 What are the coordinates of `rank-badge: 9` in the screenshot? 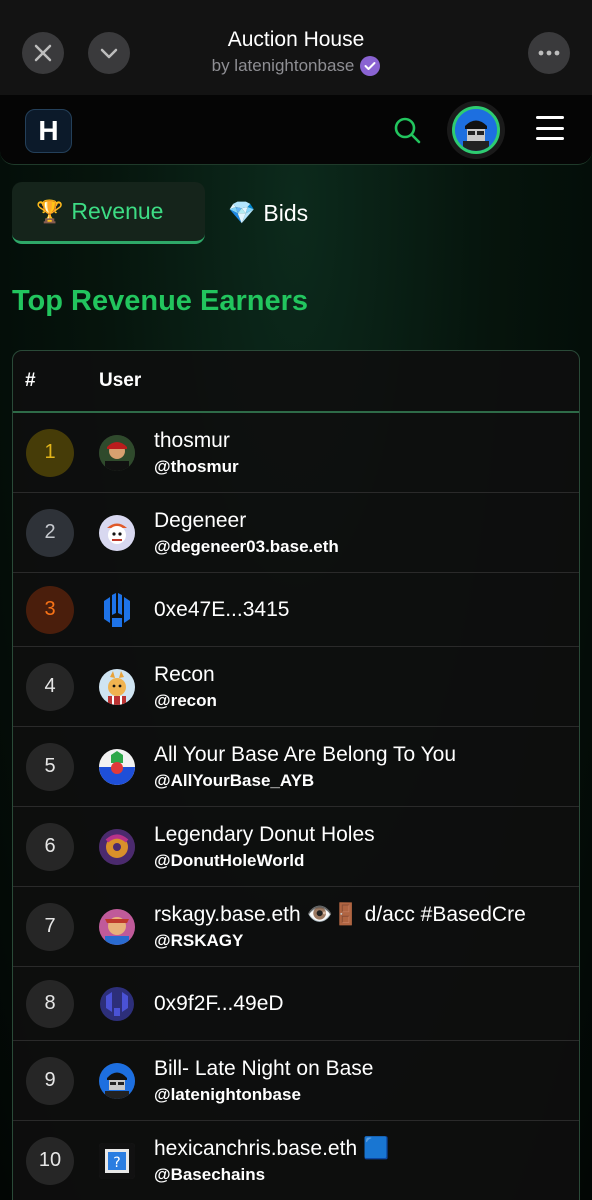 It's located at (50, 1080).